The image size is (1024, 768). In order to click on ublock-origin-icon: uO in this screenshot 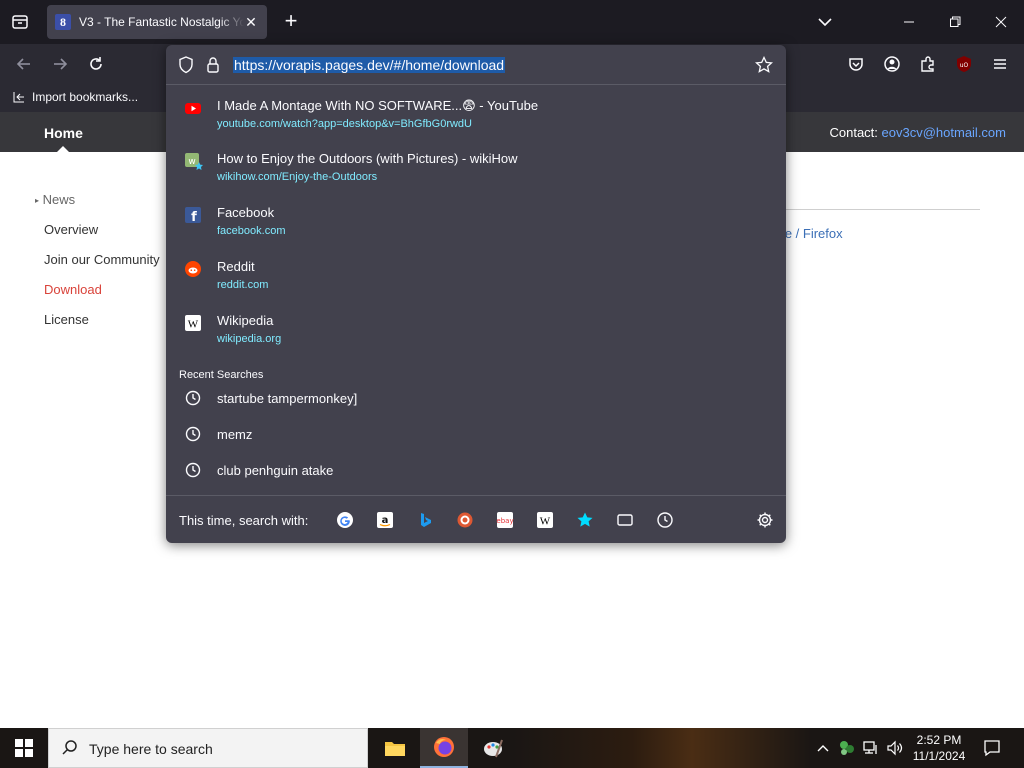, I will do `click(964, 64)`.